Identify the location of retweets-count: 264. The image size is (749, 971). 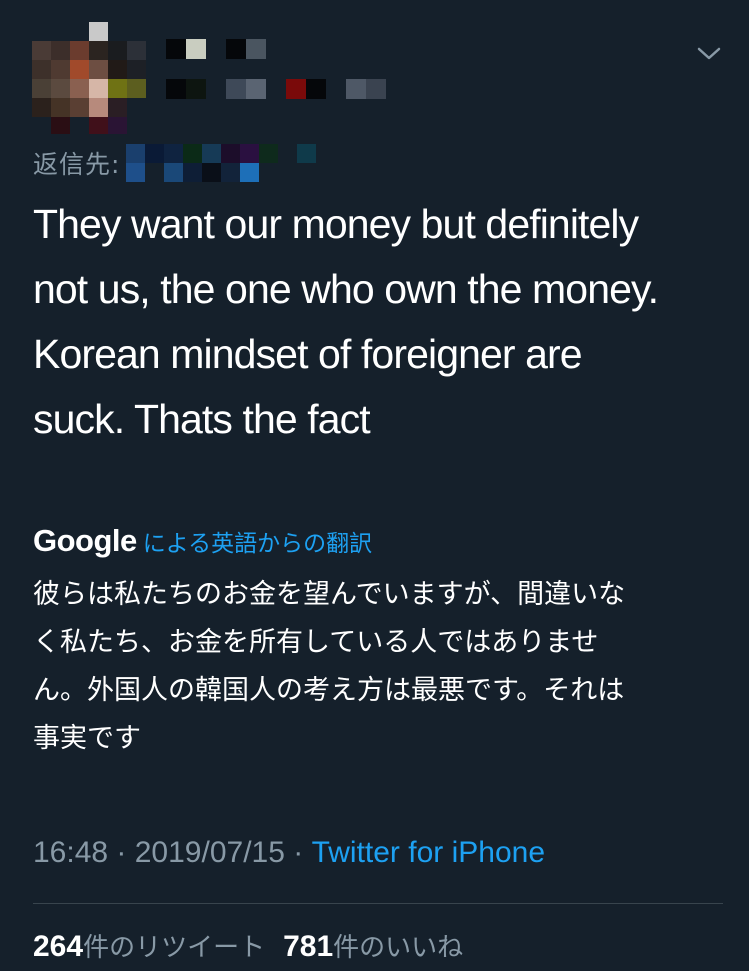
(58, 946).